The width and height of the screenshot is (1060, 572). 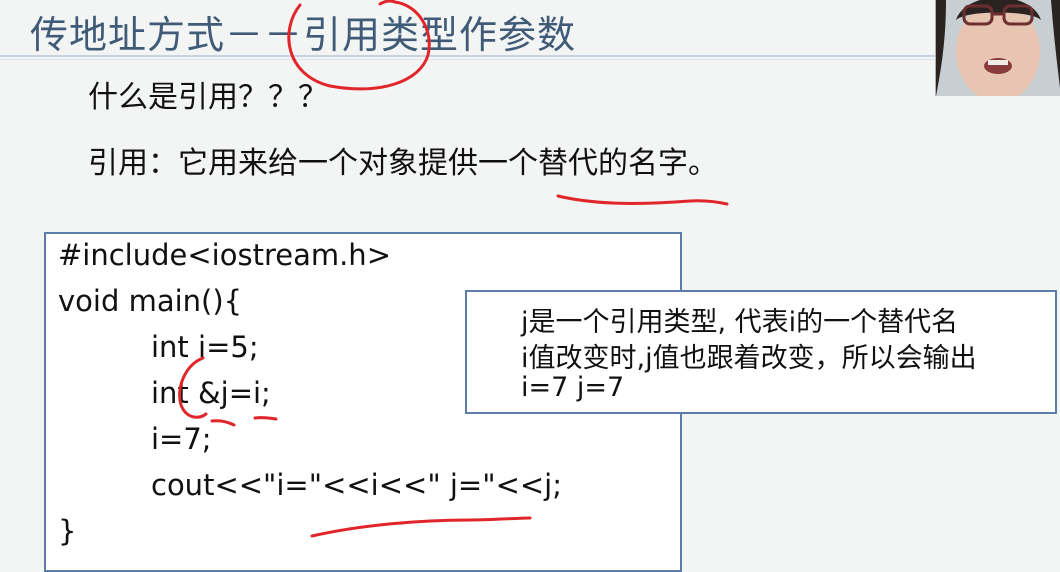 What do you see at coordinates (421, 527) in the screenshot?
I see `cout-underline-annotation` at bounding box center [421, 527].